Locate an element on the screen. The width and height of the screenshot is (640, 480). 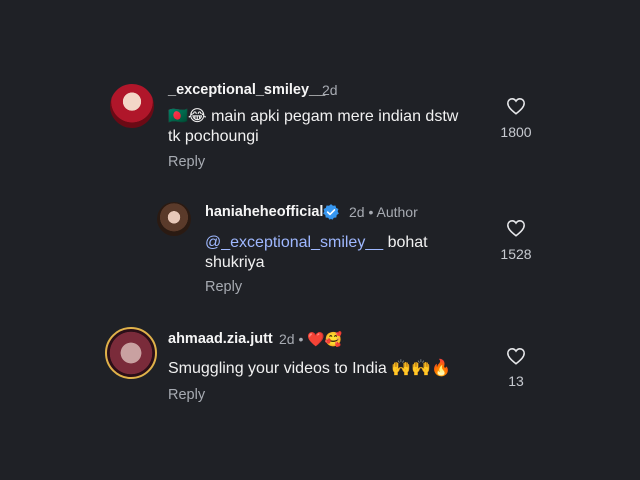
comment-text-line1: bohat is located at coordinates (405, 242).